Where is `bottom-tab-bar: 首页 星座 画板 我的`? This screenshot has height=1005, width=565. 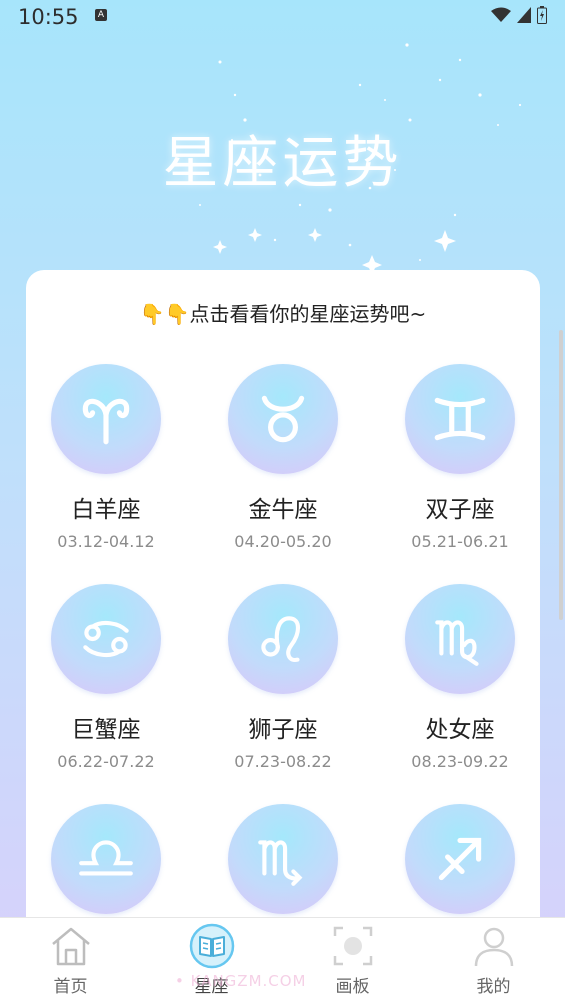 bottom-tab-bar: 首页 星座 画板 我的 is located at coordinates (282, 961).